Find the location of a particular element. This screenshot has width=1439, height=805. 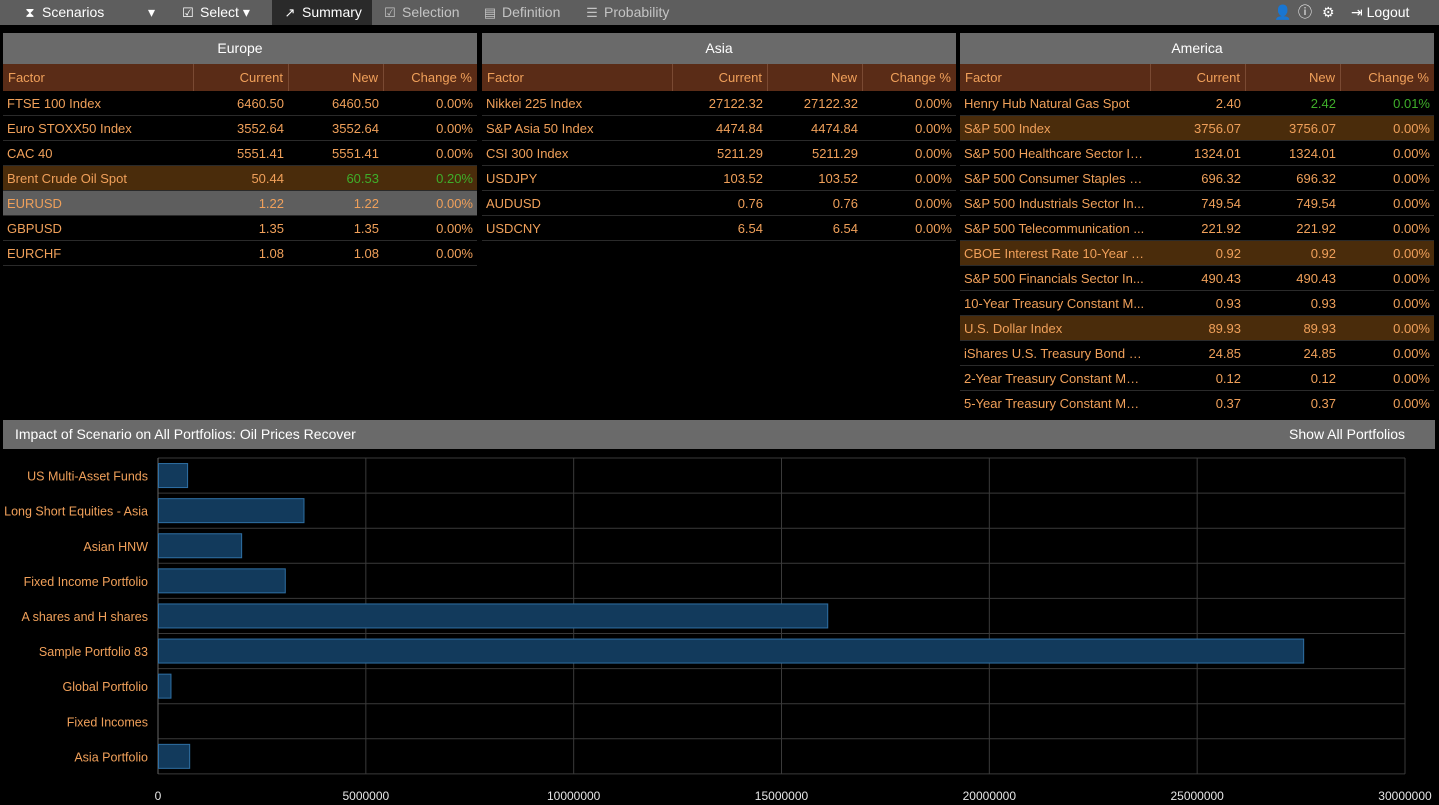

new-cell: 6460.50 is located at coordinates (355, 103).